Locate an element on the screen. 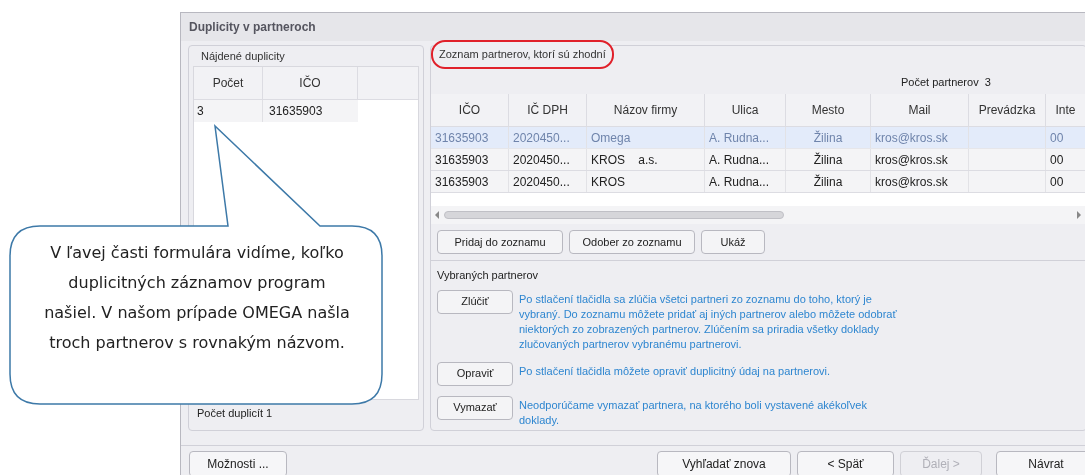 This screenshot has height=475, width=1085. action-button: Opraviť is located at coordinates (475, 373).